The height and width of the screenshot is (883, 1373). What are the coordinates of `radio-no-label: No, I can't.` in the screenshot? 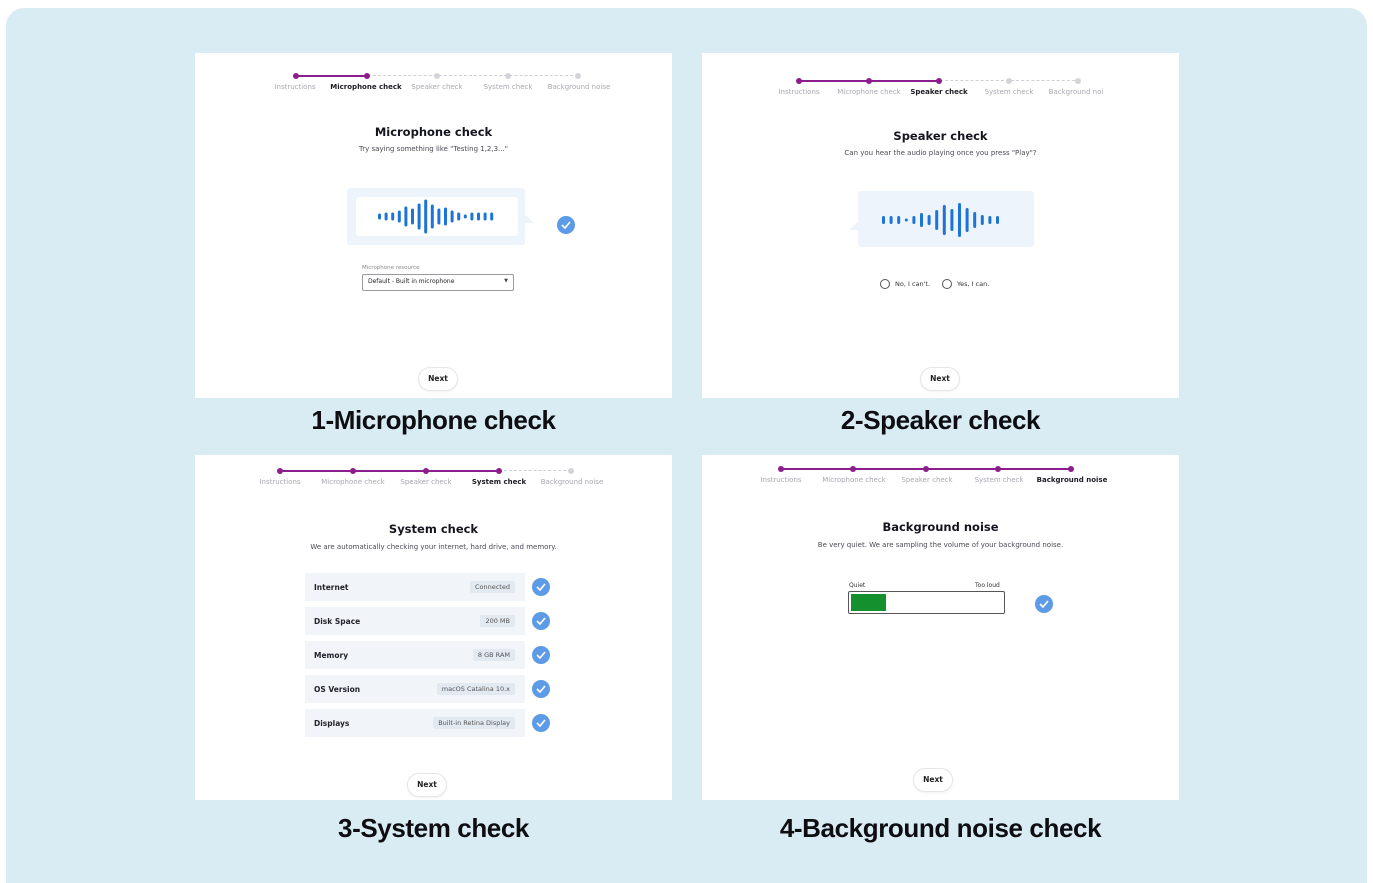 It's located at (913, 284).